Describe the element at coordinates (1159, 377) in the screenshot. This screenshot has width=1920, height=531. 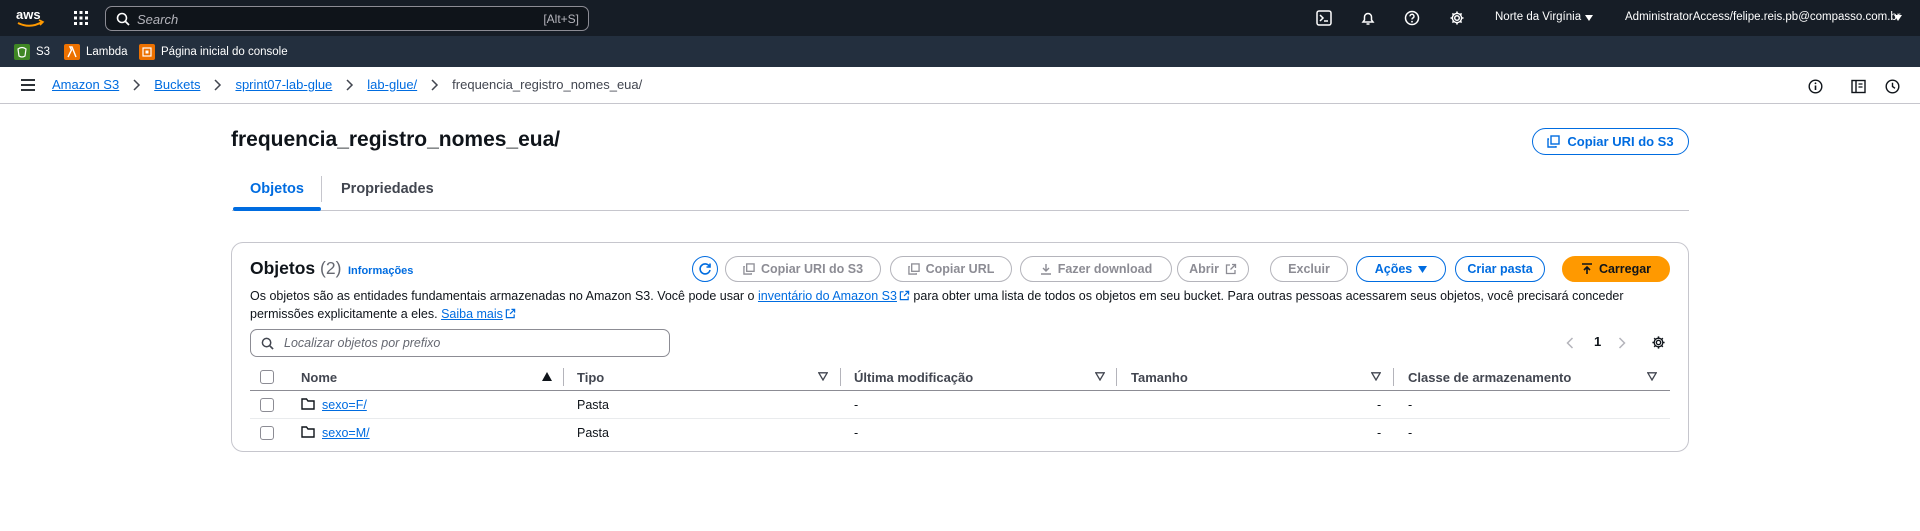
I see `column-header-size: Tamanho` at that location.